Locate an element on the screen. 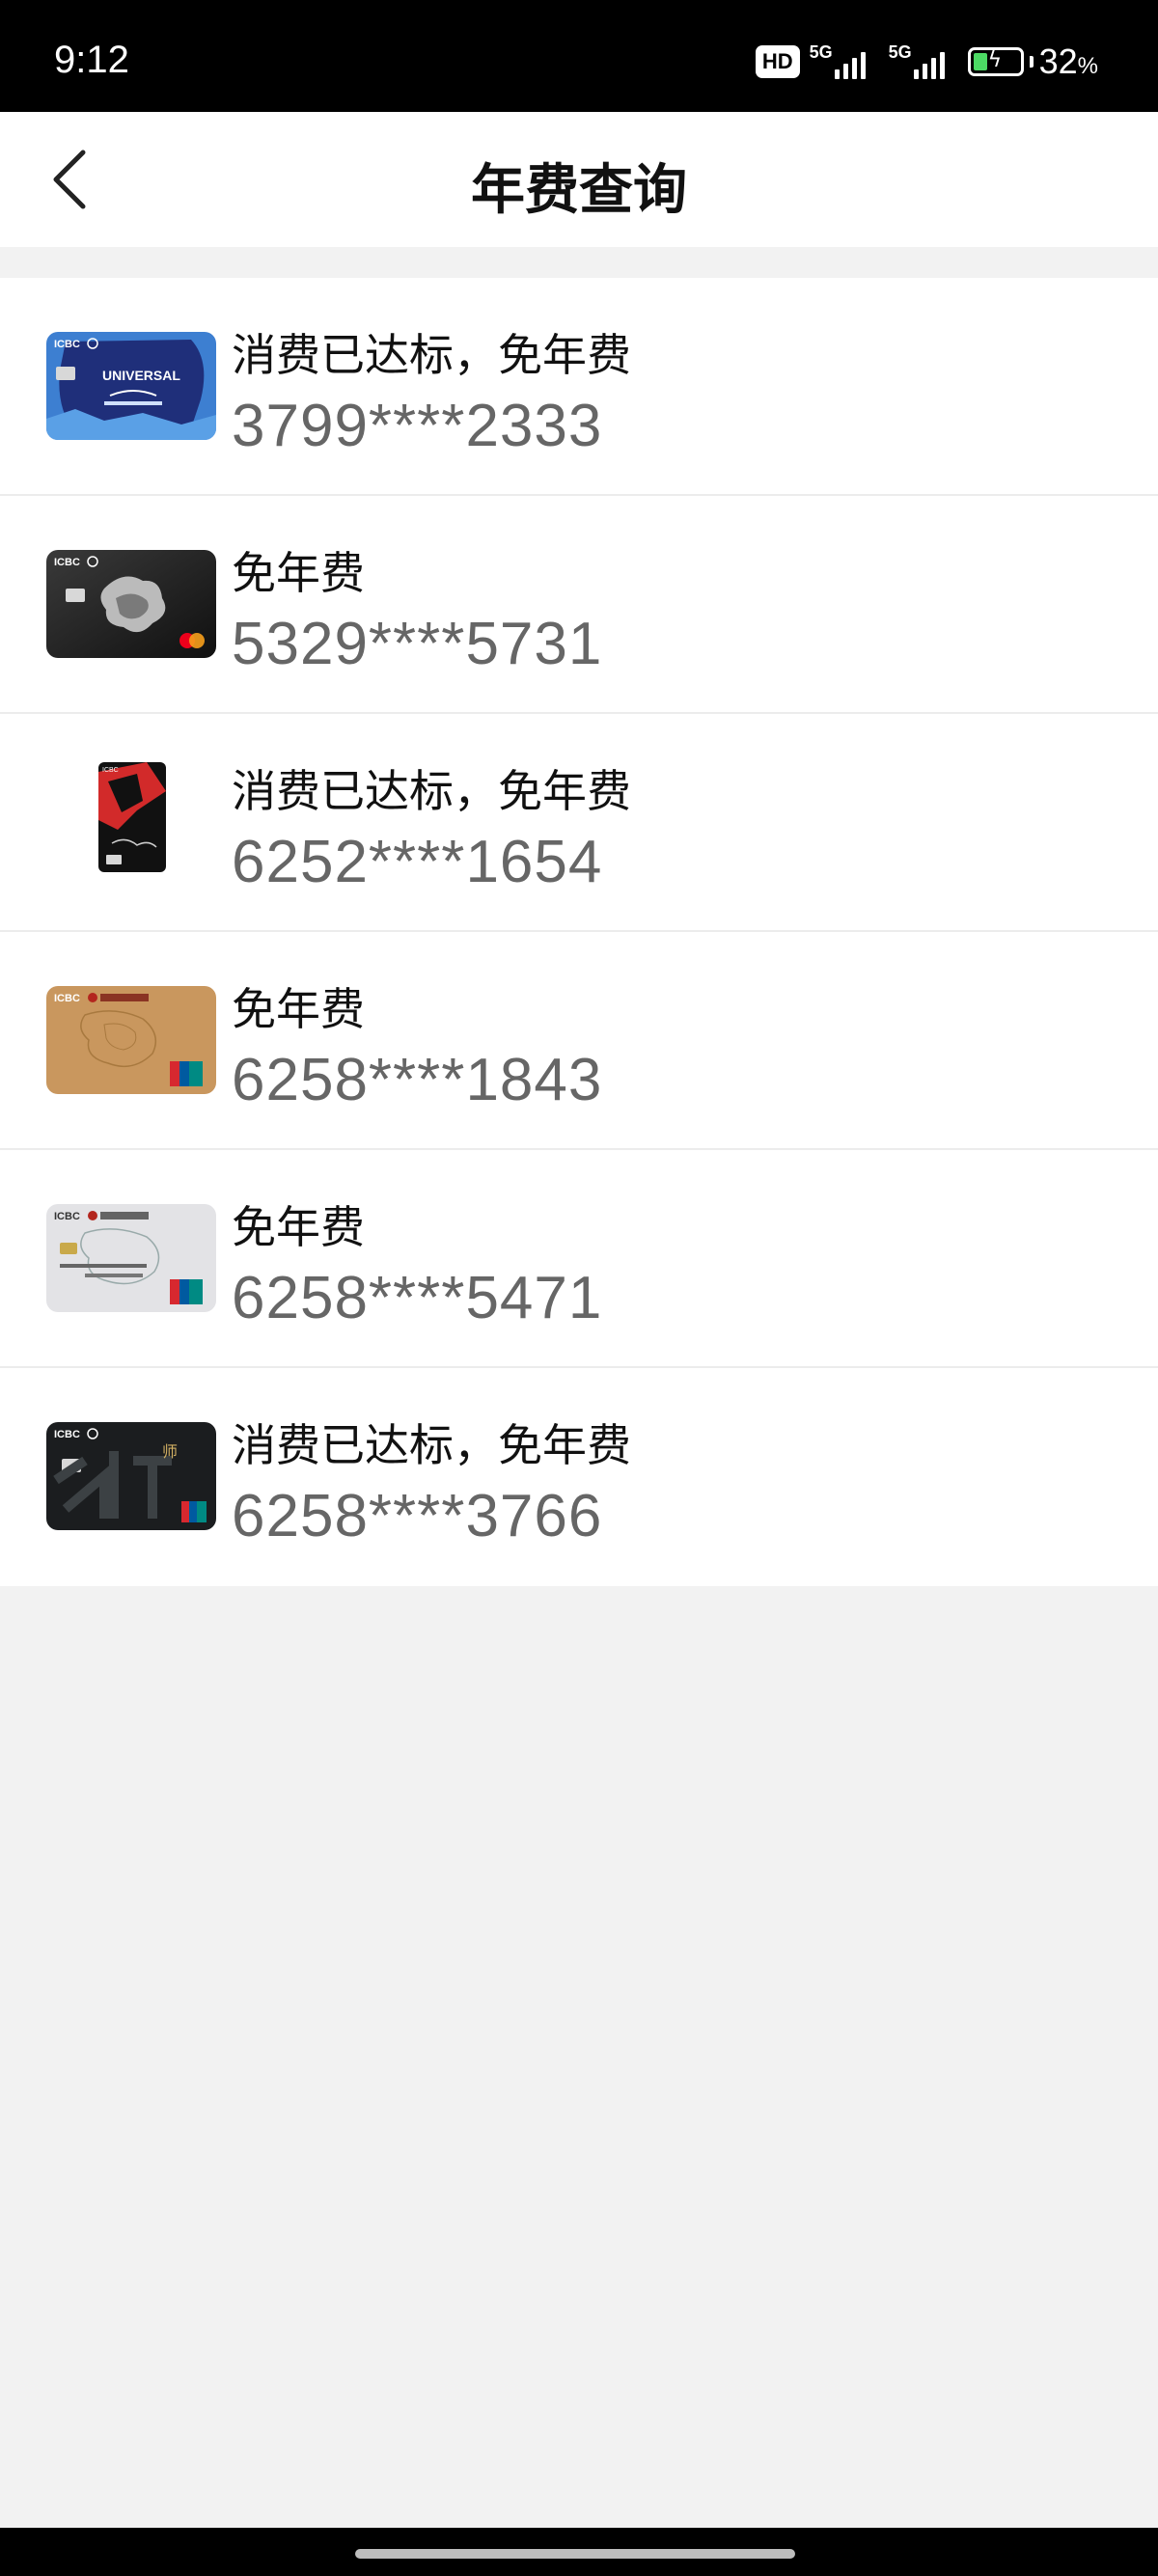 The width and height of the screenshot is (1158, 2576). status-icons: HD 5G 5G ϟ 32% is located at coordinates (926, 61).